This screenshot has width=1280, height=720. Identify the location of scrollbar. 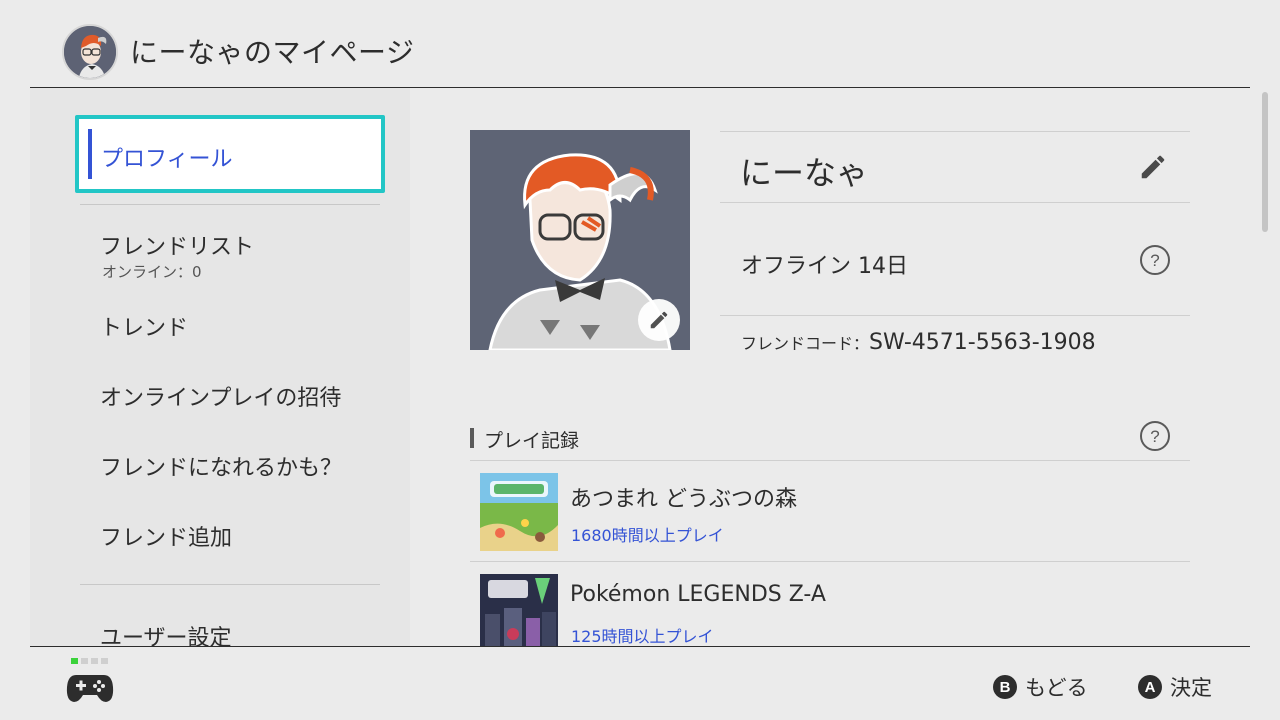
(1265, 162).